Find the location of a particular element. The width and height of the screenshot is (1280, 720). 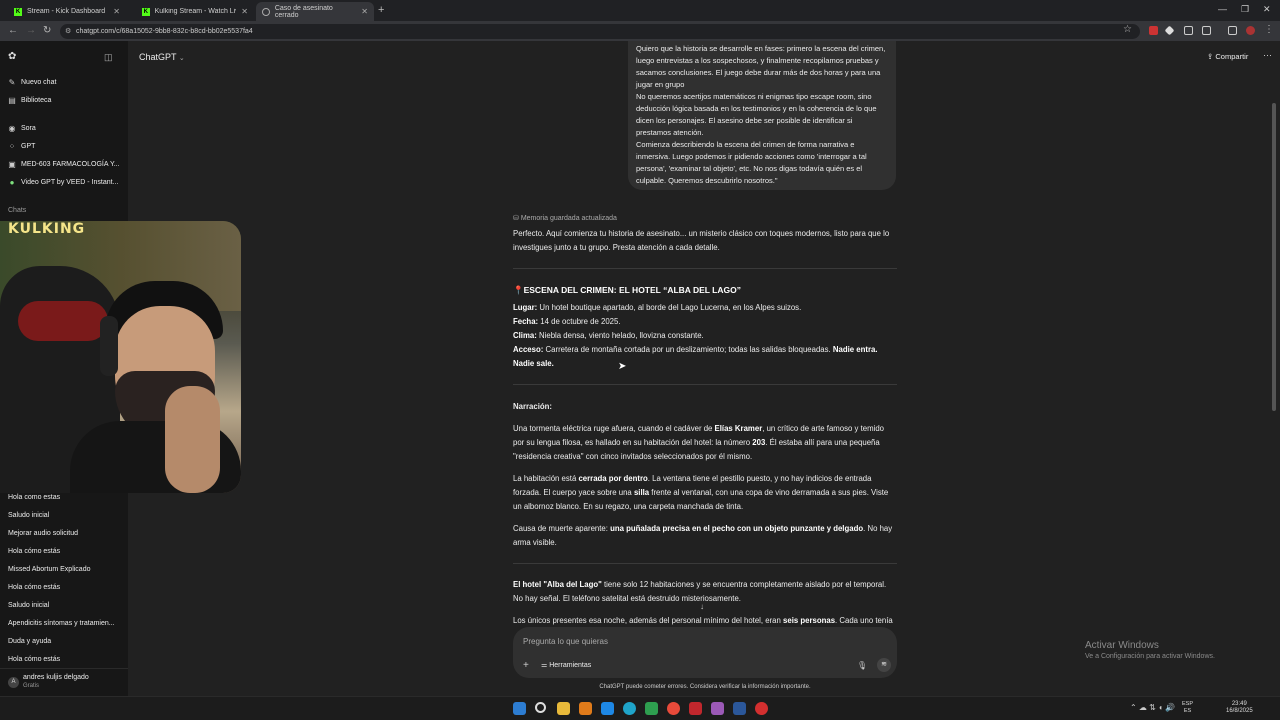

close-window-icon: ✕ is located at coordinates (1267, 9).